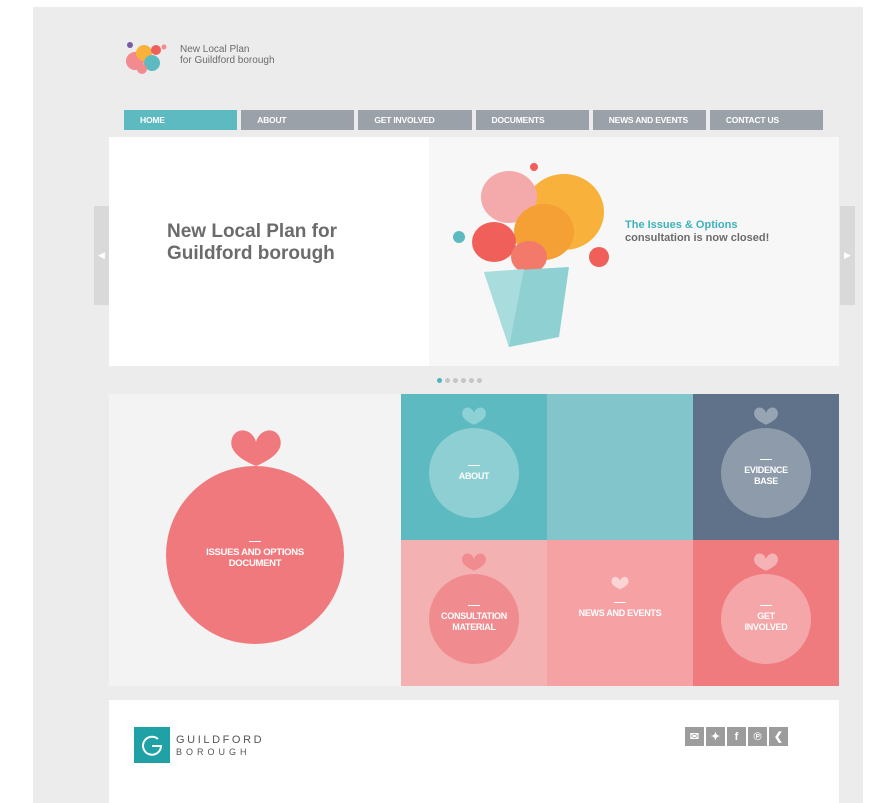 Image resolution: width=877 pixels, height=803 pixels. I want to click on hero-subtitle-line-2: consultation is now closed!, so click(697, 238).